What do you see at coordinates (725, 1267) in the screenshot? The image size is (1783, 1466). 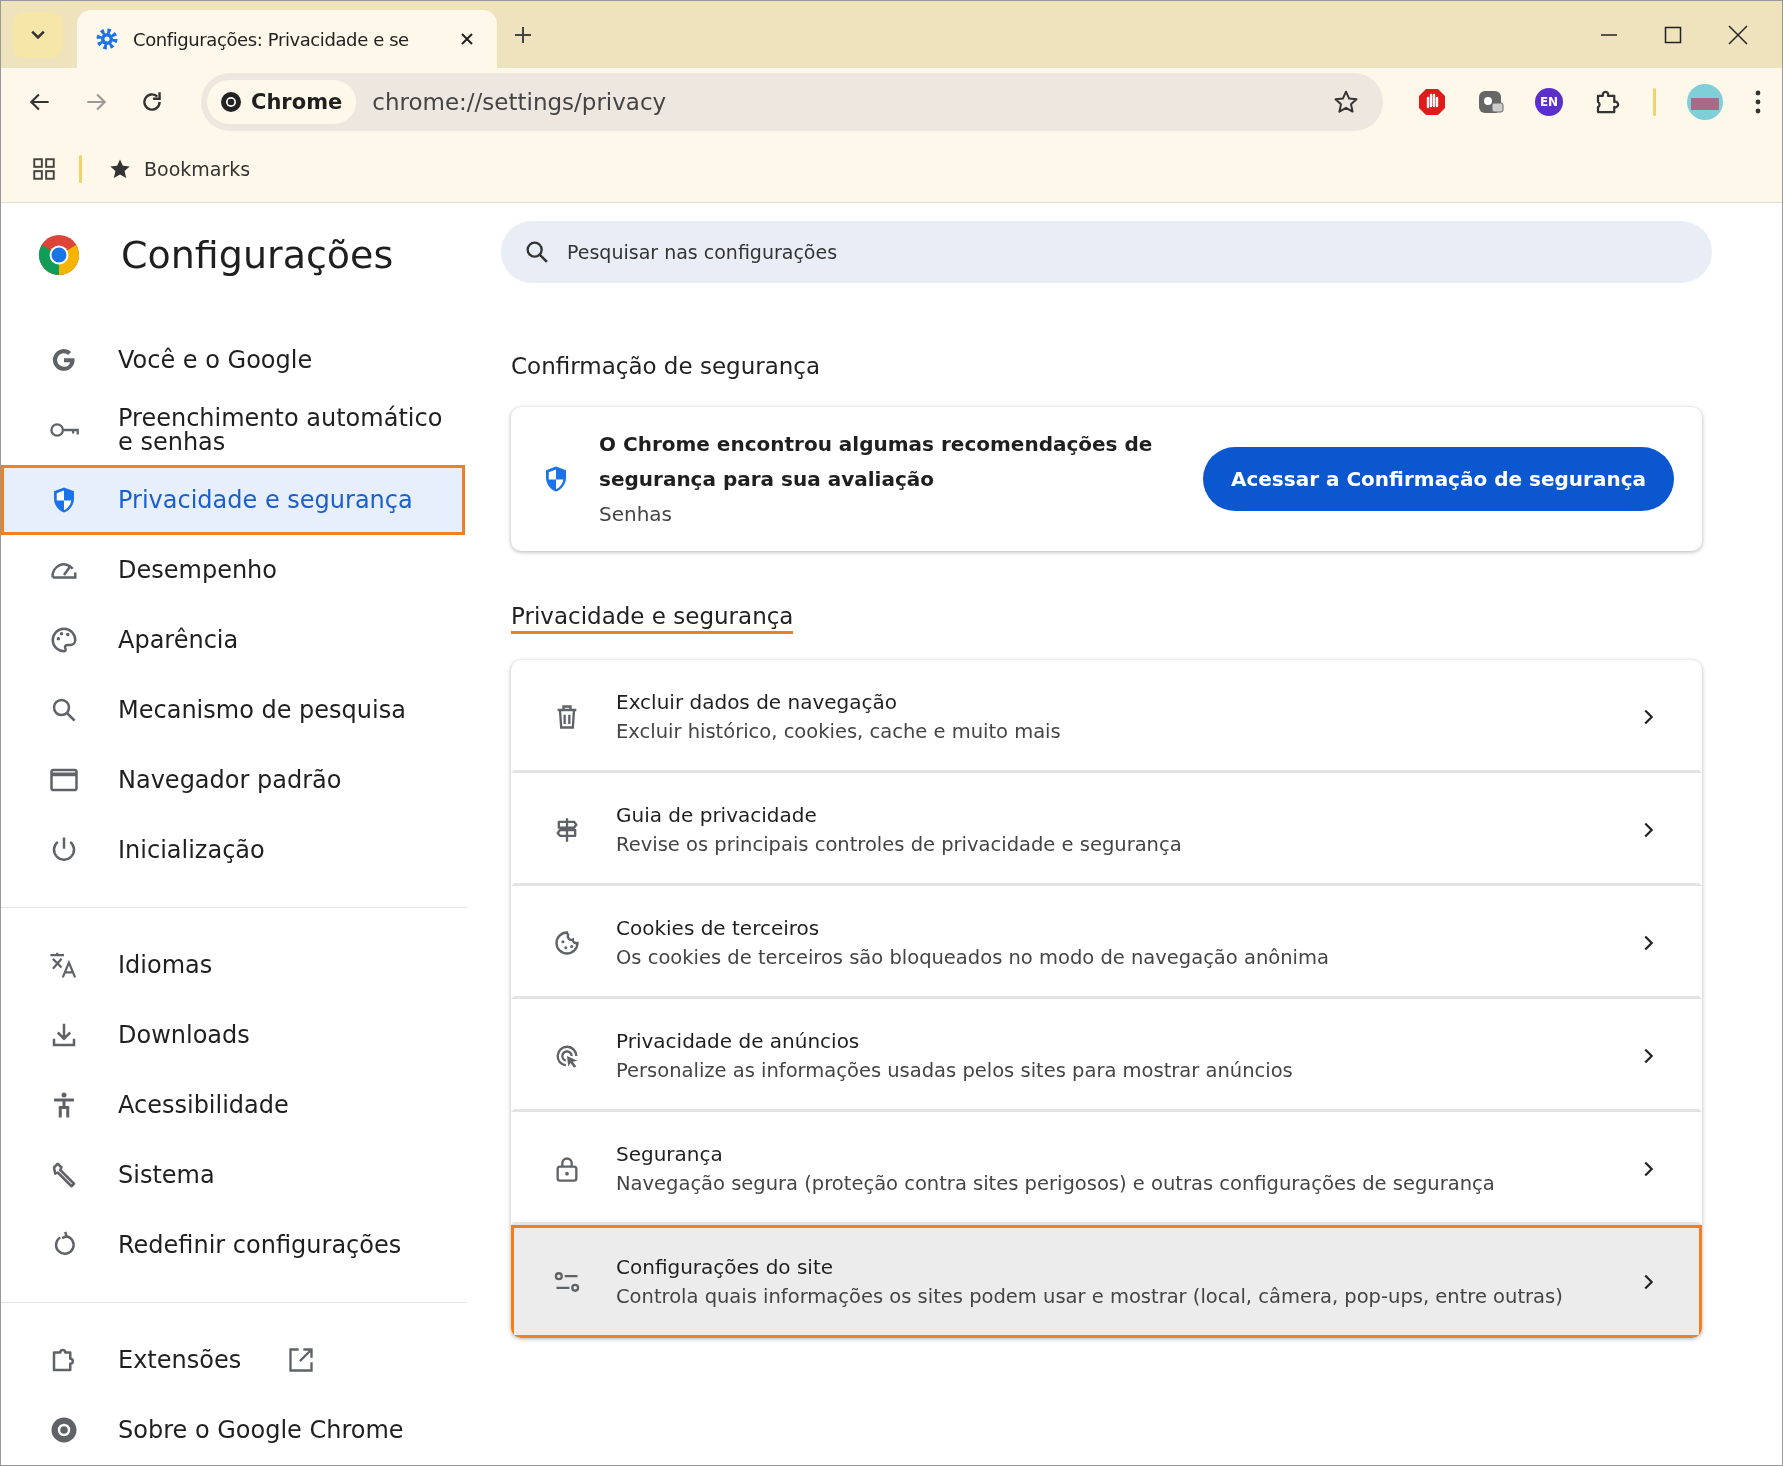 I see `row-title: Configurações do site` at bounding box center [725, 1267].